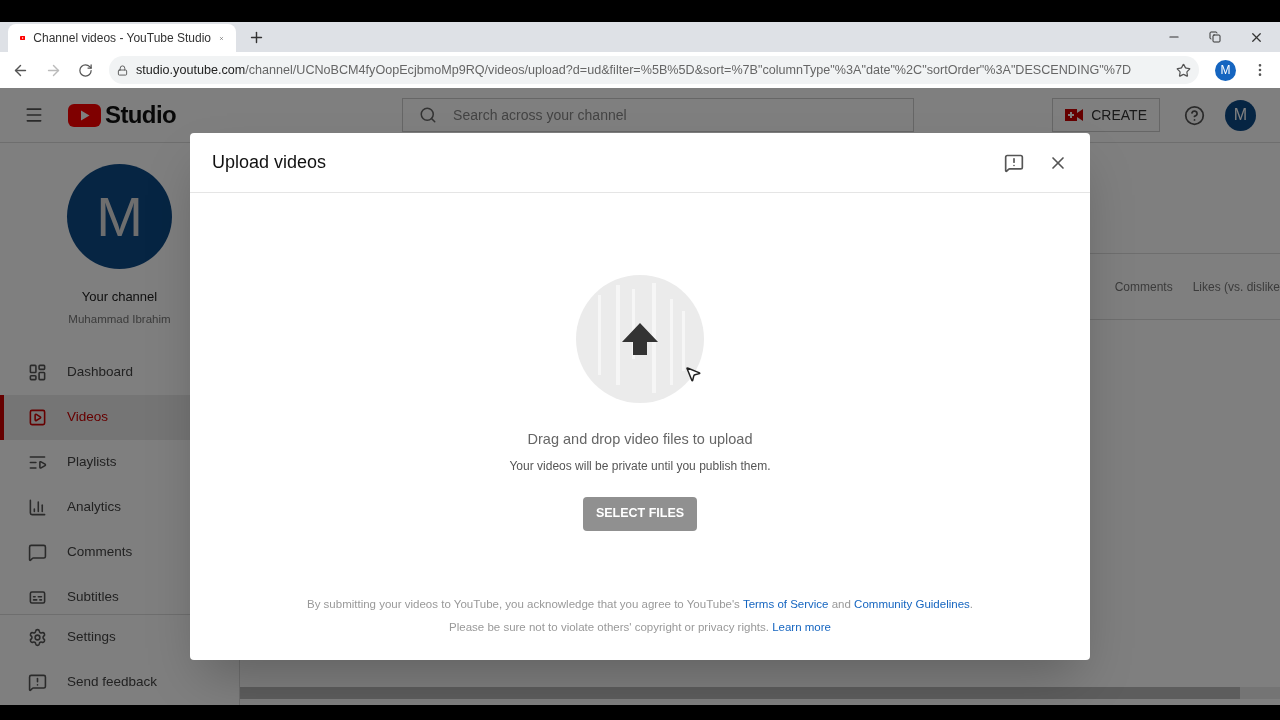 The height and width of the screenshot is (720, 1280). Describe the element at coordinates (760, 693) in the screenshot. I see `horizontal-scrollbar` at that location.